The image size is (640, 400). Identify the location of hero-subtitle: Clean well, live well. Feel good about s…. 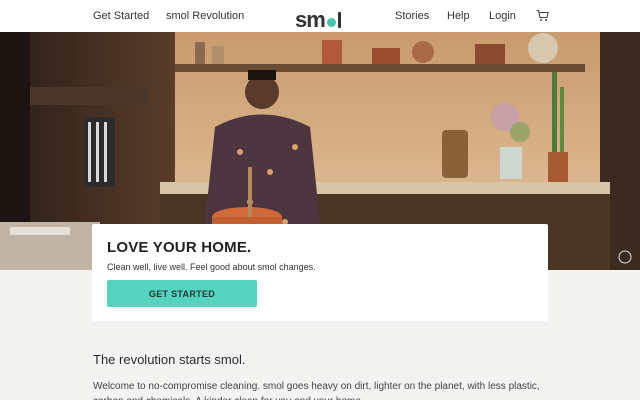
(211, 267).